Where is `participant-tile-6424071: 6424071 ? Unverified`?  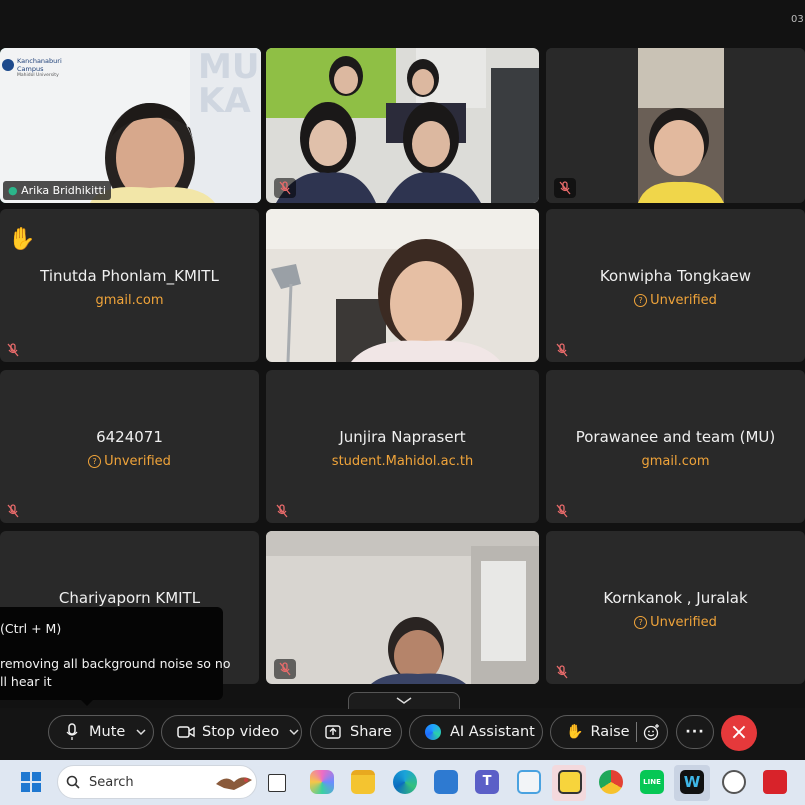
participant-tile-6424071: 6424071 ? Unverified is located at coordinates (129, 446).